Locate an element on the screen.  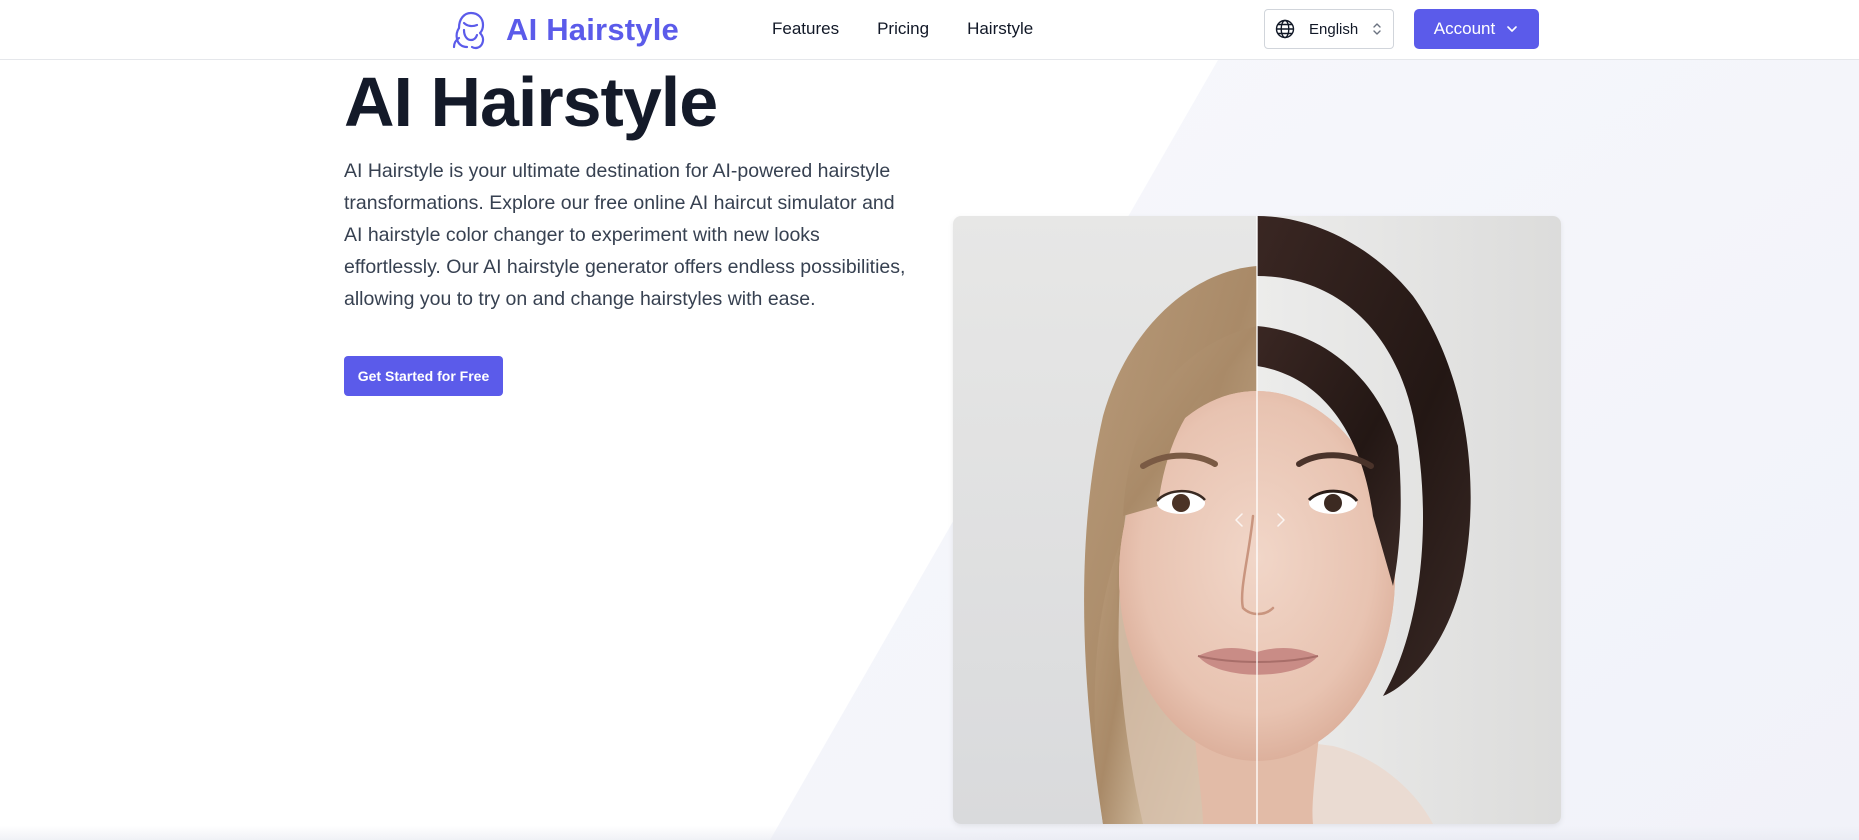
language-select: English is located at coordinates (1329, 29).